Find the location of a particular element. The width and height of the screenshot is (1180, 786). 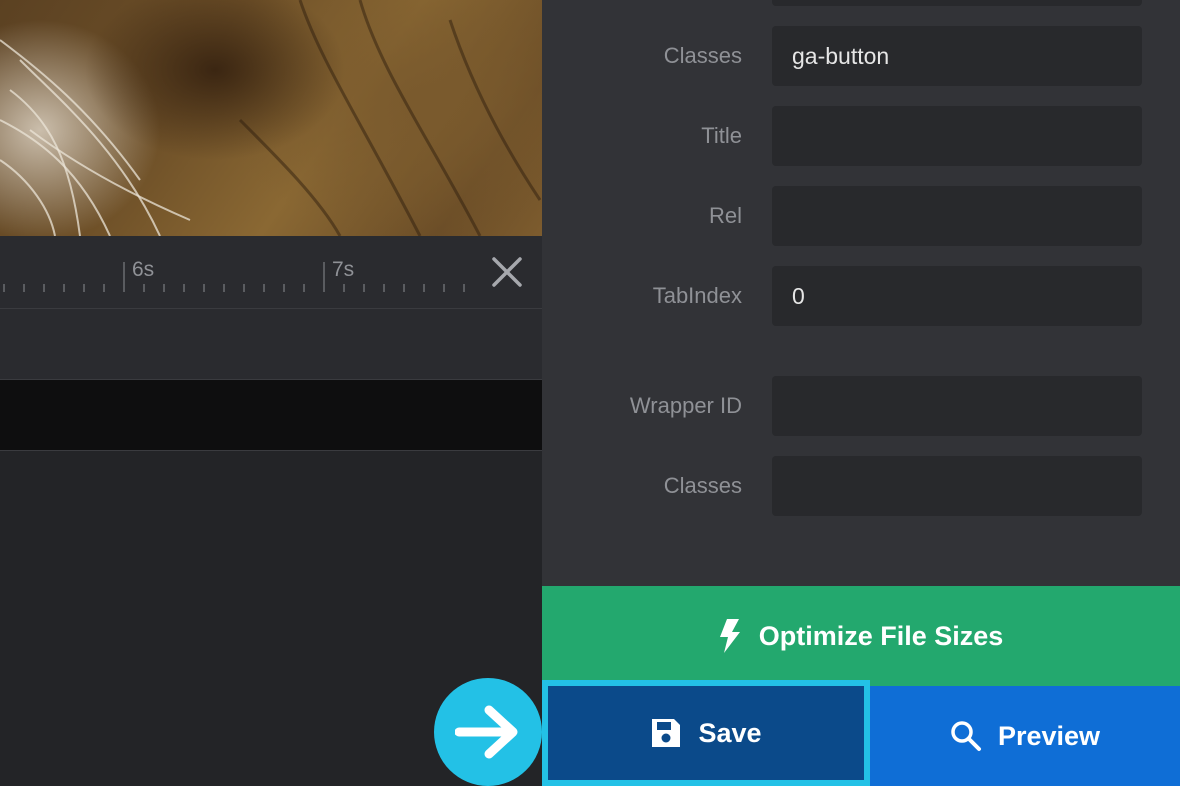

timeline-ruler: 6s 7s is located at coordinates (271, 272).